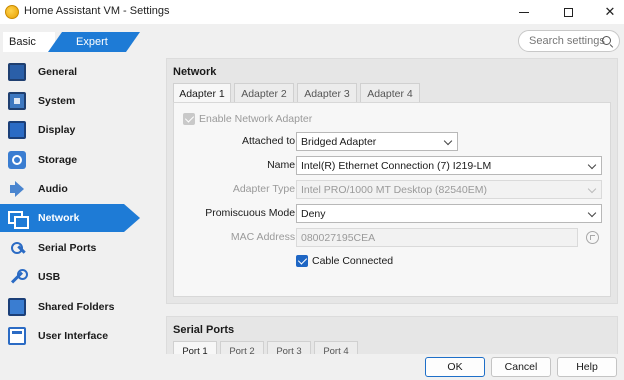  I want to click on sidebar-item-serial-ports: Serial Ports, so click(70, 248).